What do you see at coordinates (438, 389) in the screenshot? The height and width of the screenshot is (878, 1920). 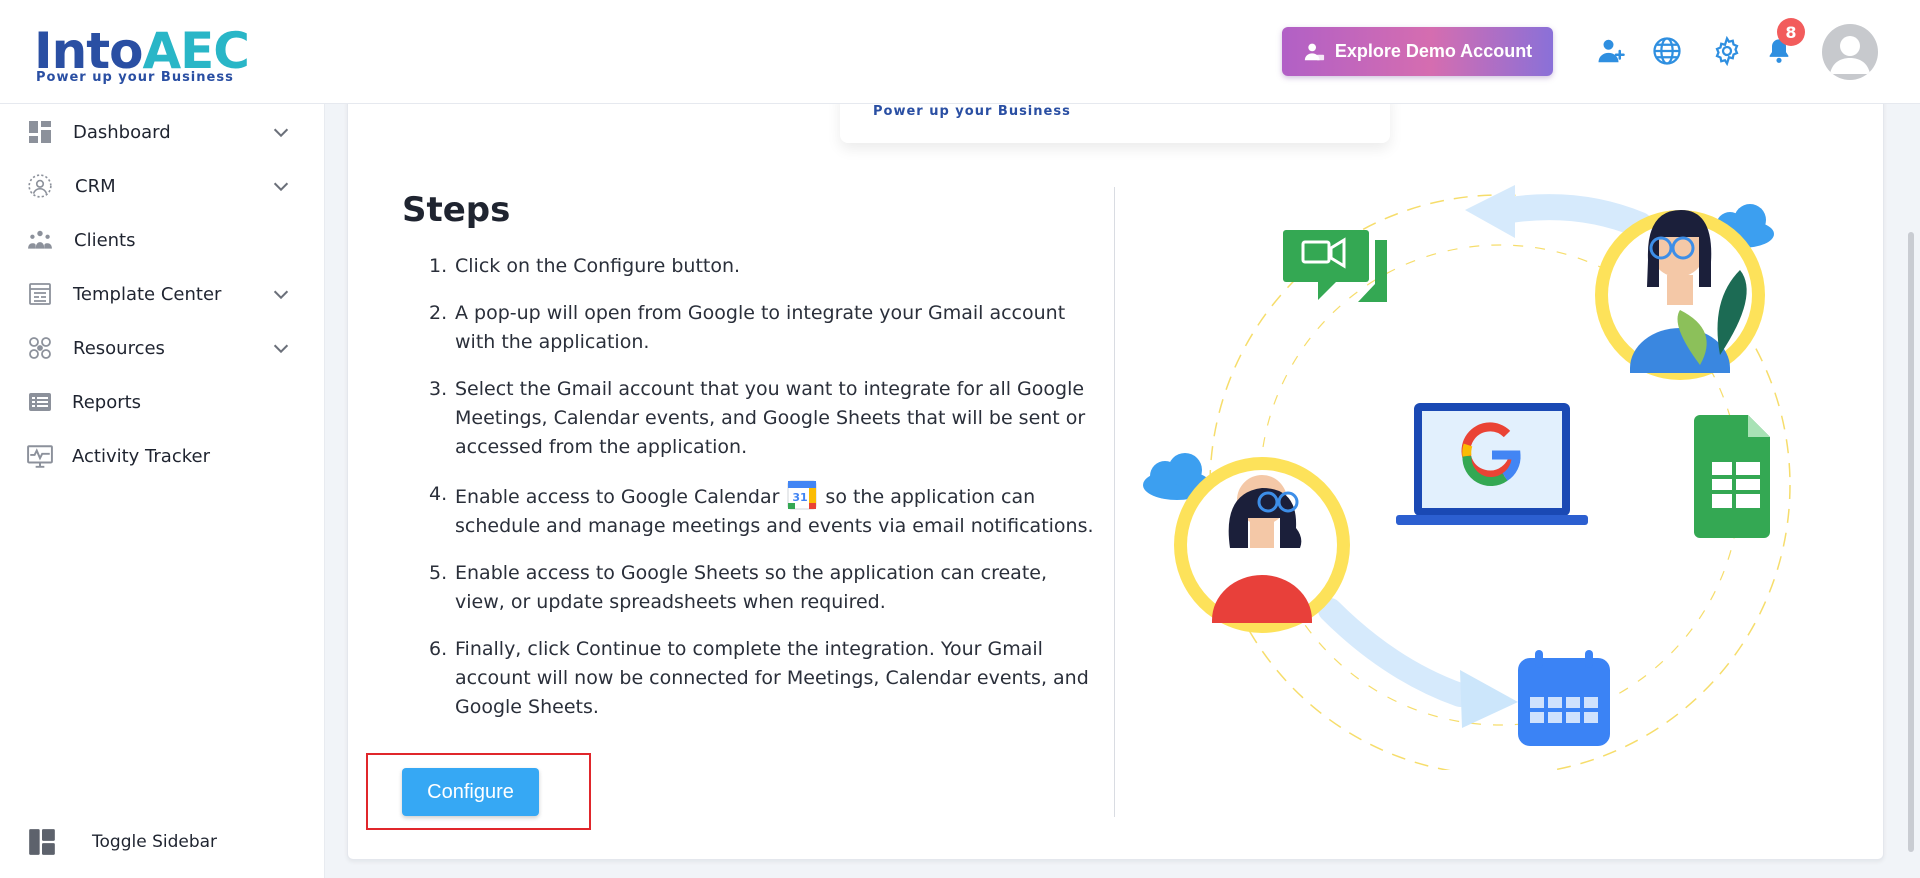 I see `step-number: 3.` at bounding box center [438, 389].